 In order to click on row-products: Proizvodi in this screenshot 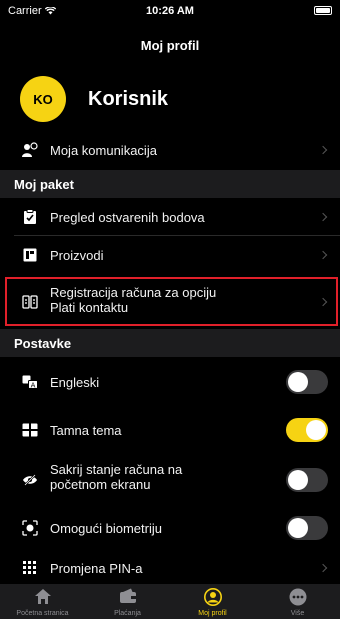, I will do `click(170, 255)`.